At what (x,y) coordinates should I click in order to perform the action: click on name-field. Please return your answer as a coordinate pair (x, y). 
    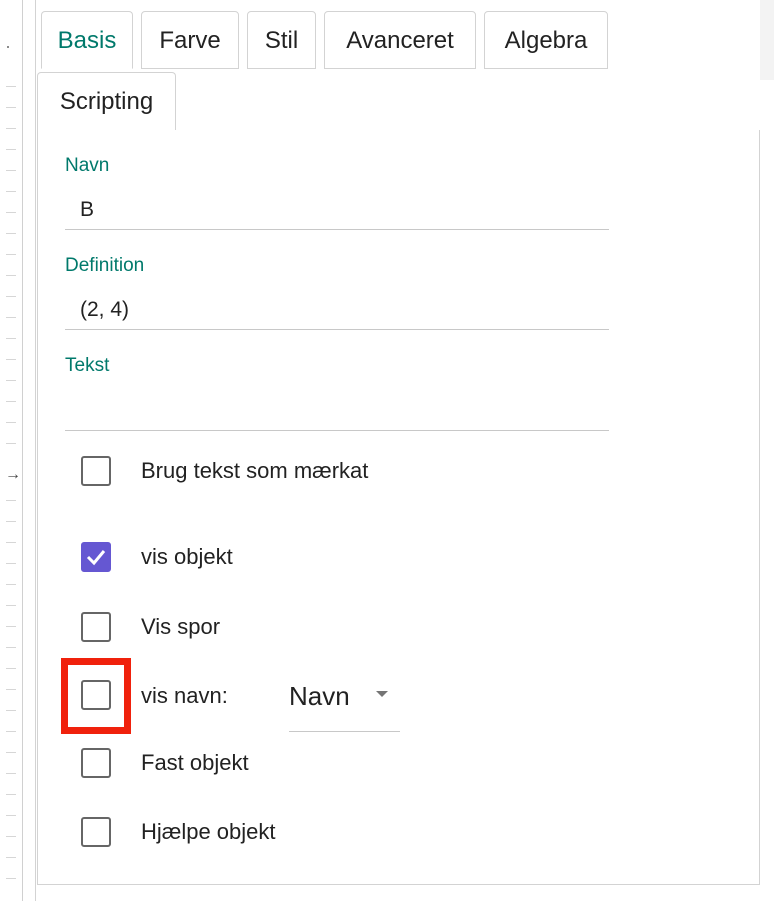
    Looking at the image, I should click on (337, 210).